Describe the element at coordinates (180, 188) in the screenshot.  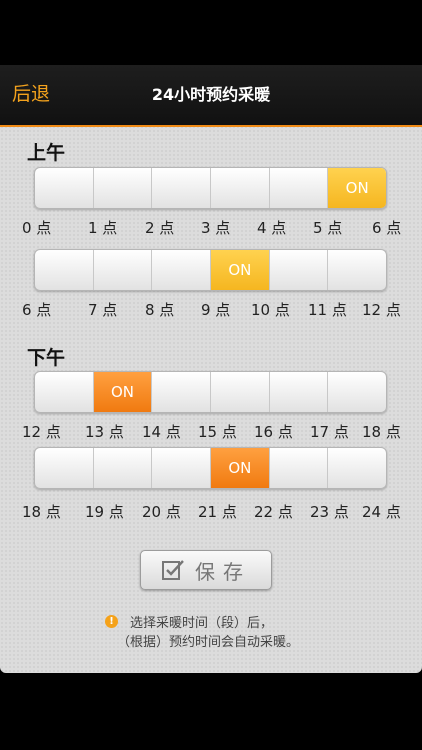
I see `hour-2-slot` at that location.